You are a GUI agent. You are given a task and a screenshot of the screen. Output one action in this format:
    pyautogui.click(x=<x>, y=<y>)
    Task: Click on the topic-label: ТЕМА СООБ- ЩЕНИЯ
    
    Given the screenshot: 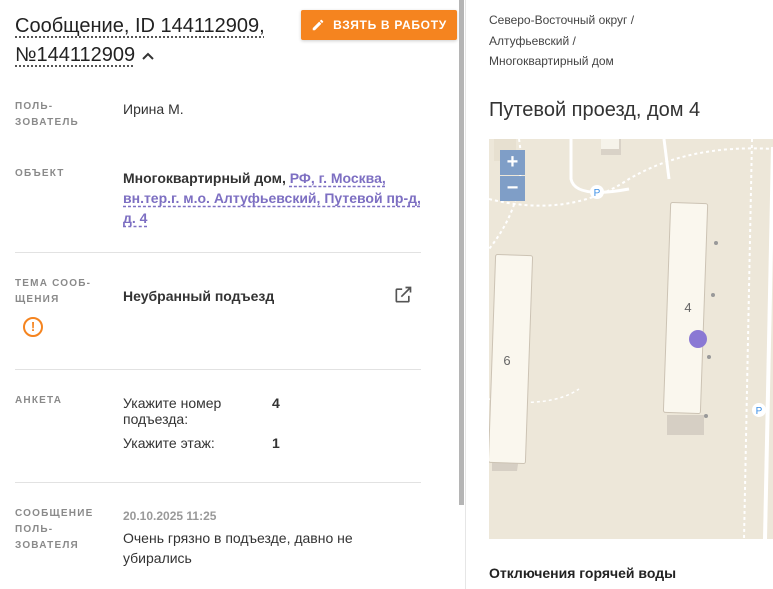 What is the action you would take?
    pyautogui.click(x=53, y=291)
    